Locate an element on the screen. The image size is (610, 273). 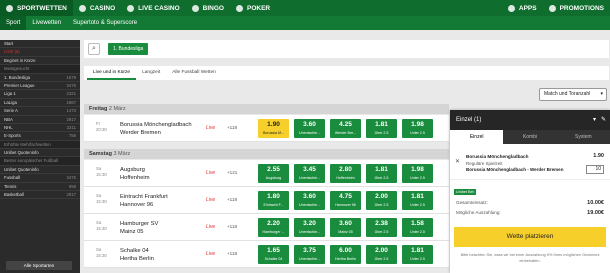
football-icon is located at coordinates (9, 8).